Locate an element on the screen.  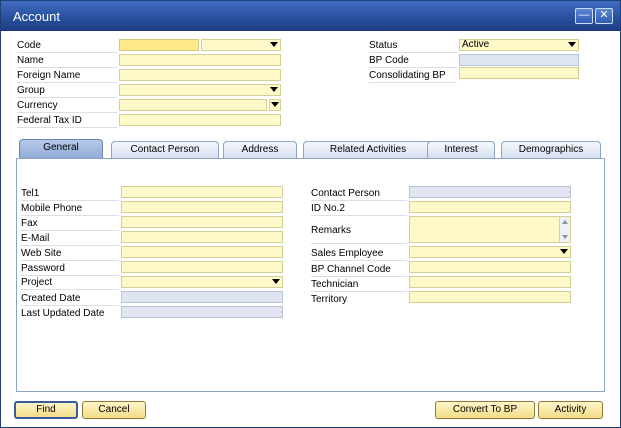
email-input is located at coordinates (202, 237).